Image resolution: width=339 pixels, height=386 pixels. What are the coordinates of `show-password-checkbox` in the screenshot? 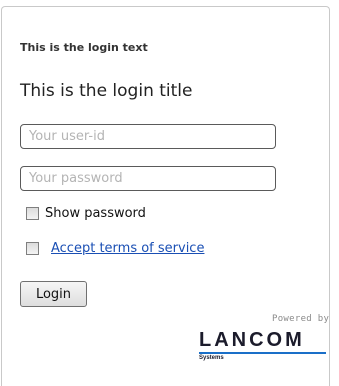 It's located at (32, 213).